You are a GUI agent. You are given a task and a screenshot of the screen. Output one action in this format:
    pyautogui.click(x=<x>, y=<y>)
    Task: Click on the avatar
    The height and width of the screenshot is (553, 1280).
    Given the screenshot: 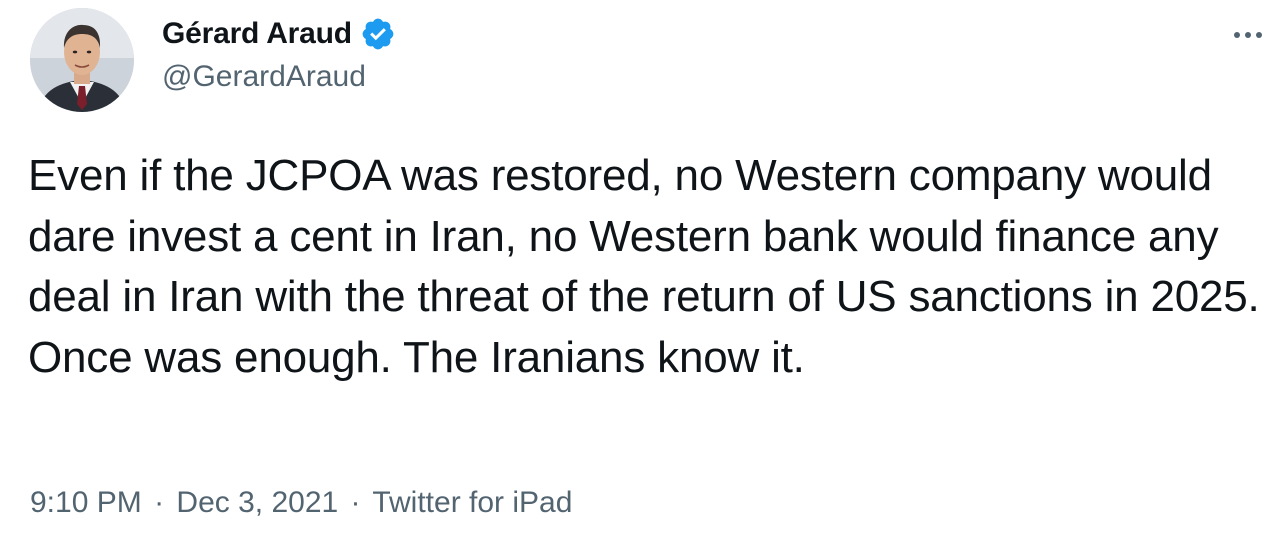 What is the action you would take?
    pyautogui.click(x=82, y=60)
    